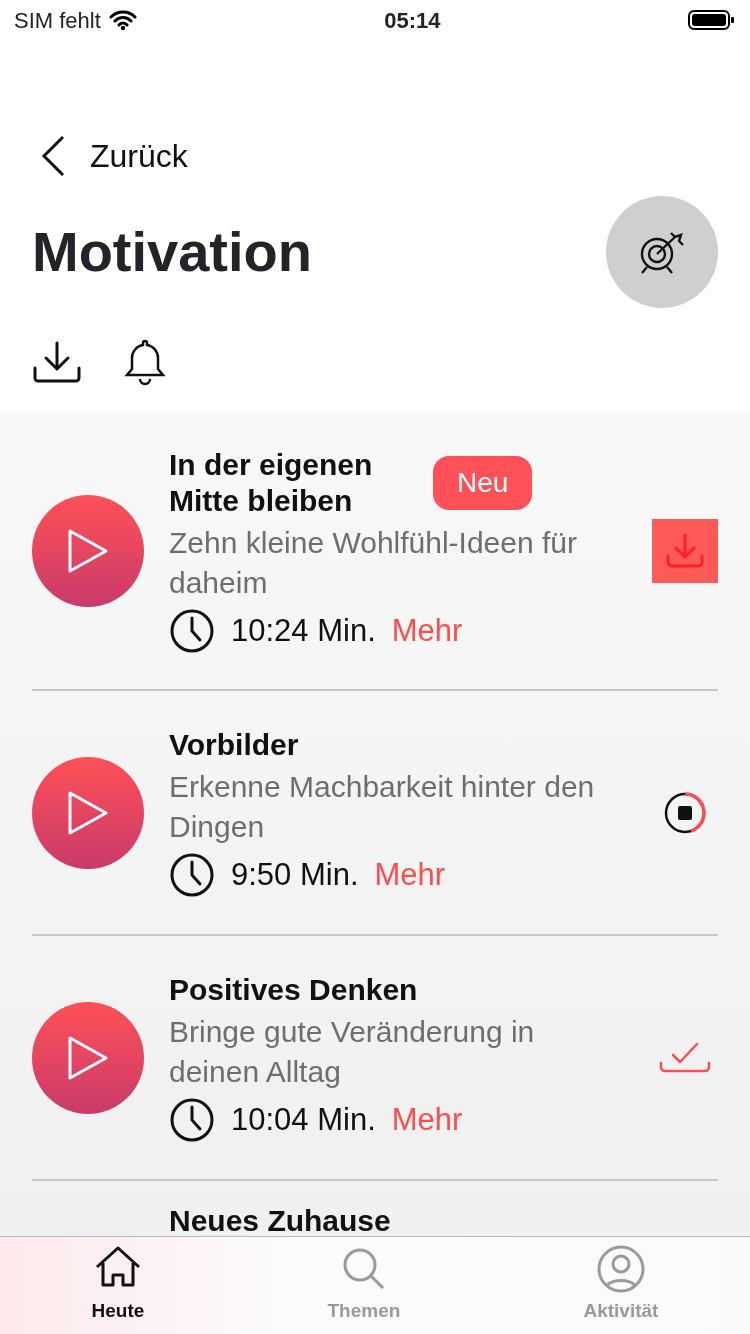 The image size is (750, 1334). Describe the element at coordinates (483, 482) in the screenshot. I see `new-badge: Neu` at that location.